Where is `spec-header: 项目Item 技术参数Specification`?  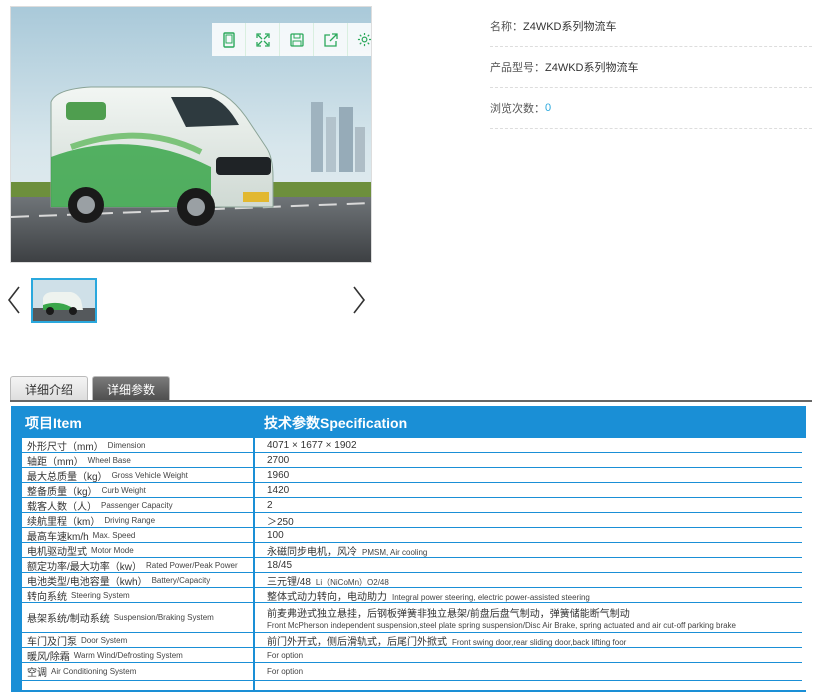 spec-header: 项目Item 技术参数Specification is located at coordinates (408, 421).